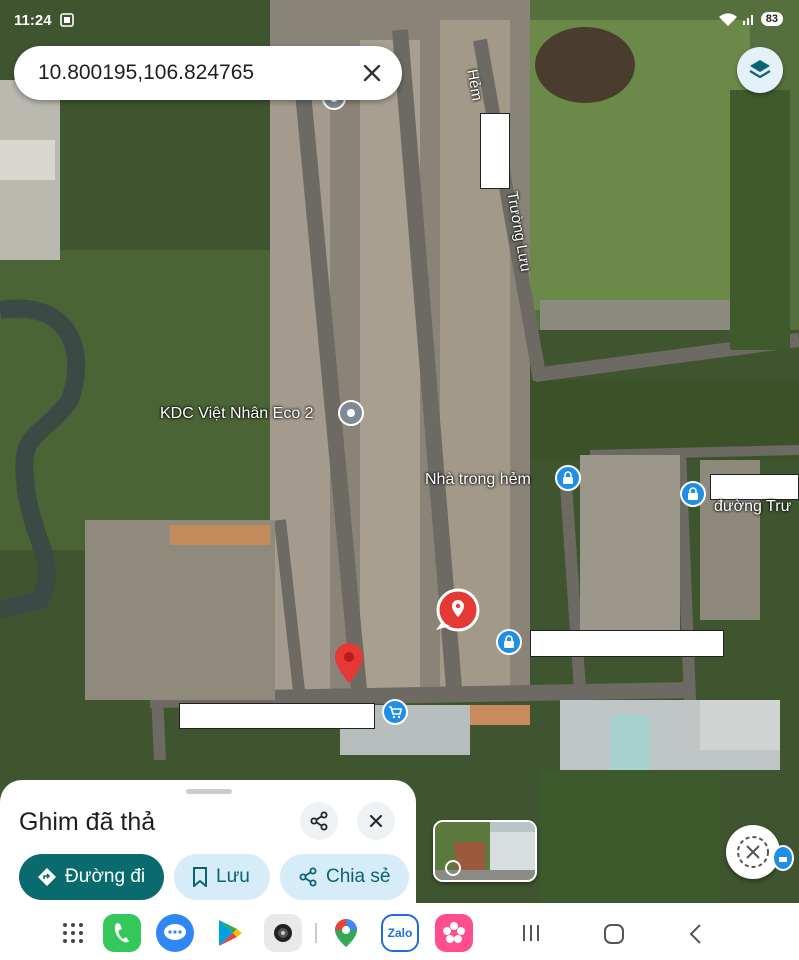 The height and width of the screenshot is (960, 799). Describe the element at coordinates (33, 20) in the screenshot. I see `clock: 11:24` at that location.